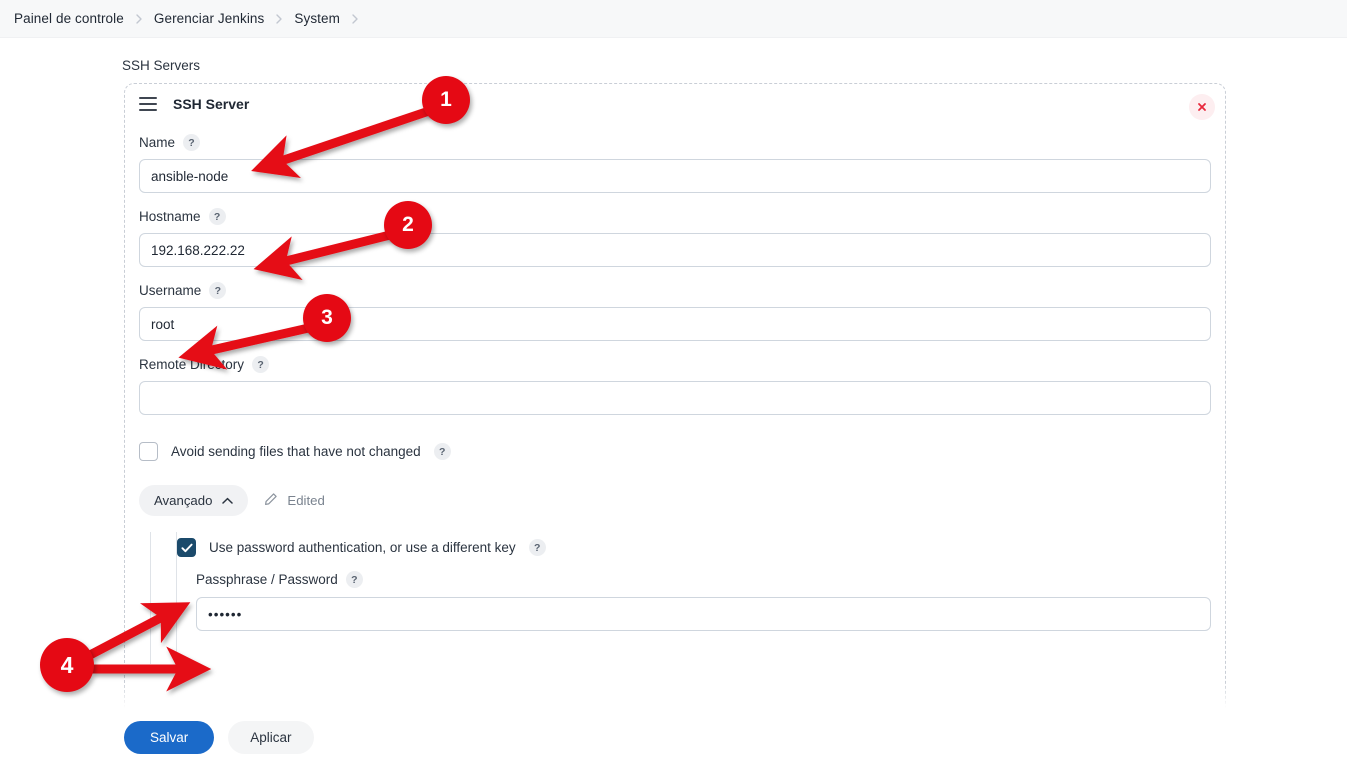  What do you see at coordinates (317, 18) in the screenshot?
I see `breadcrumb-item-system: System` at bounding box center [317, 18].